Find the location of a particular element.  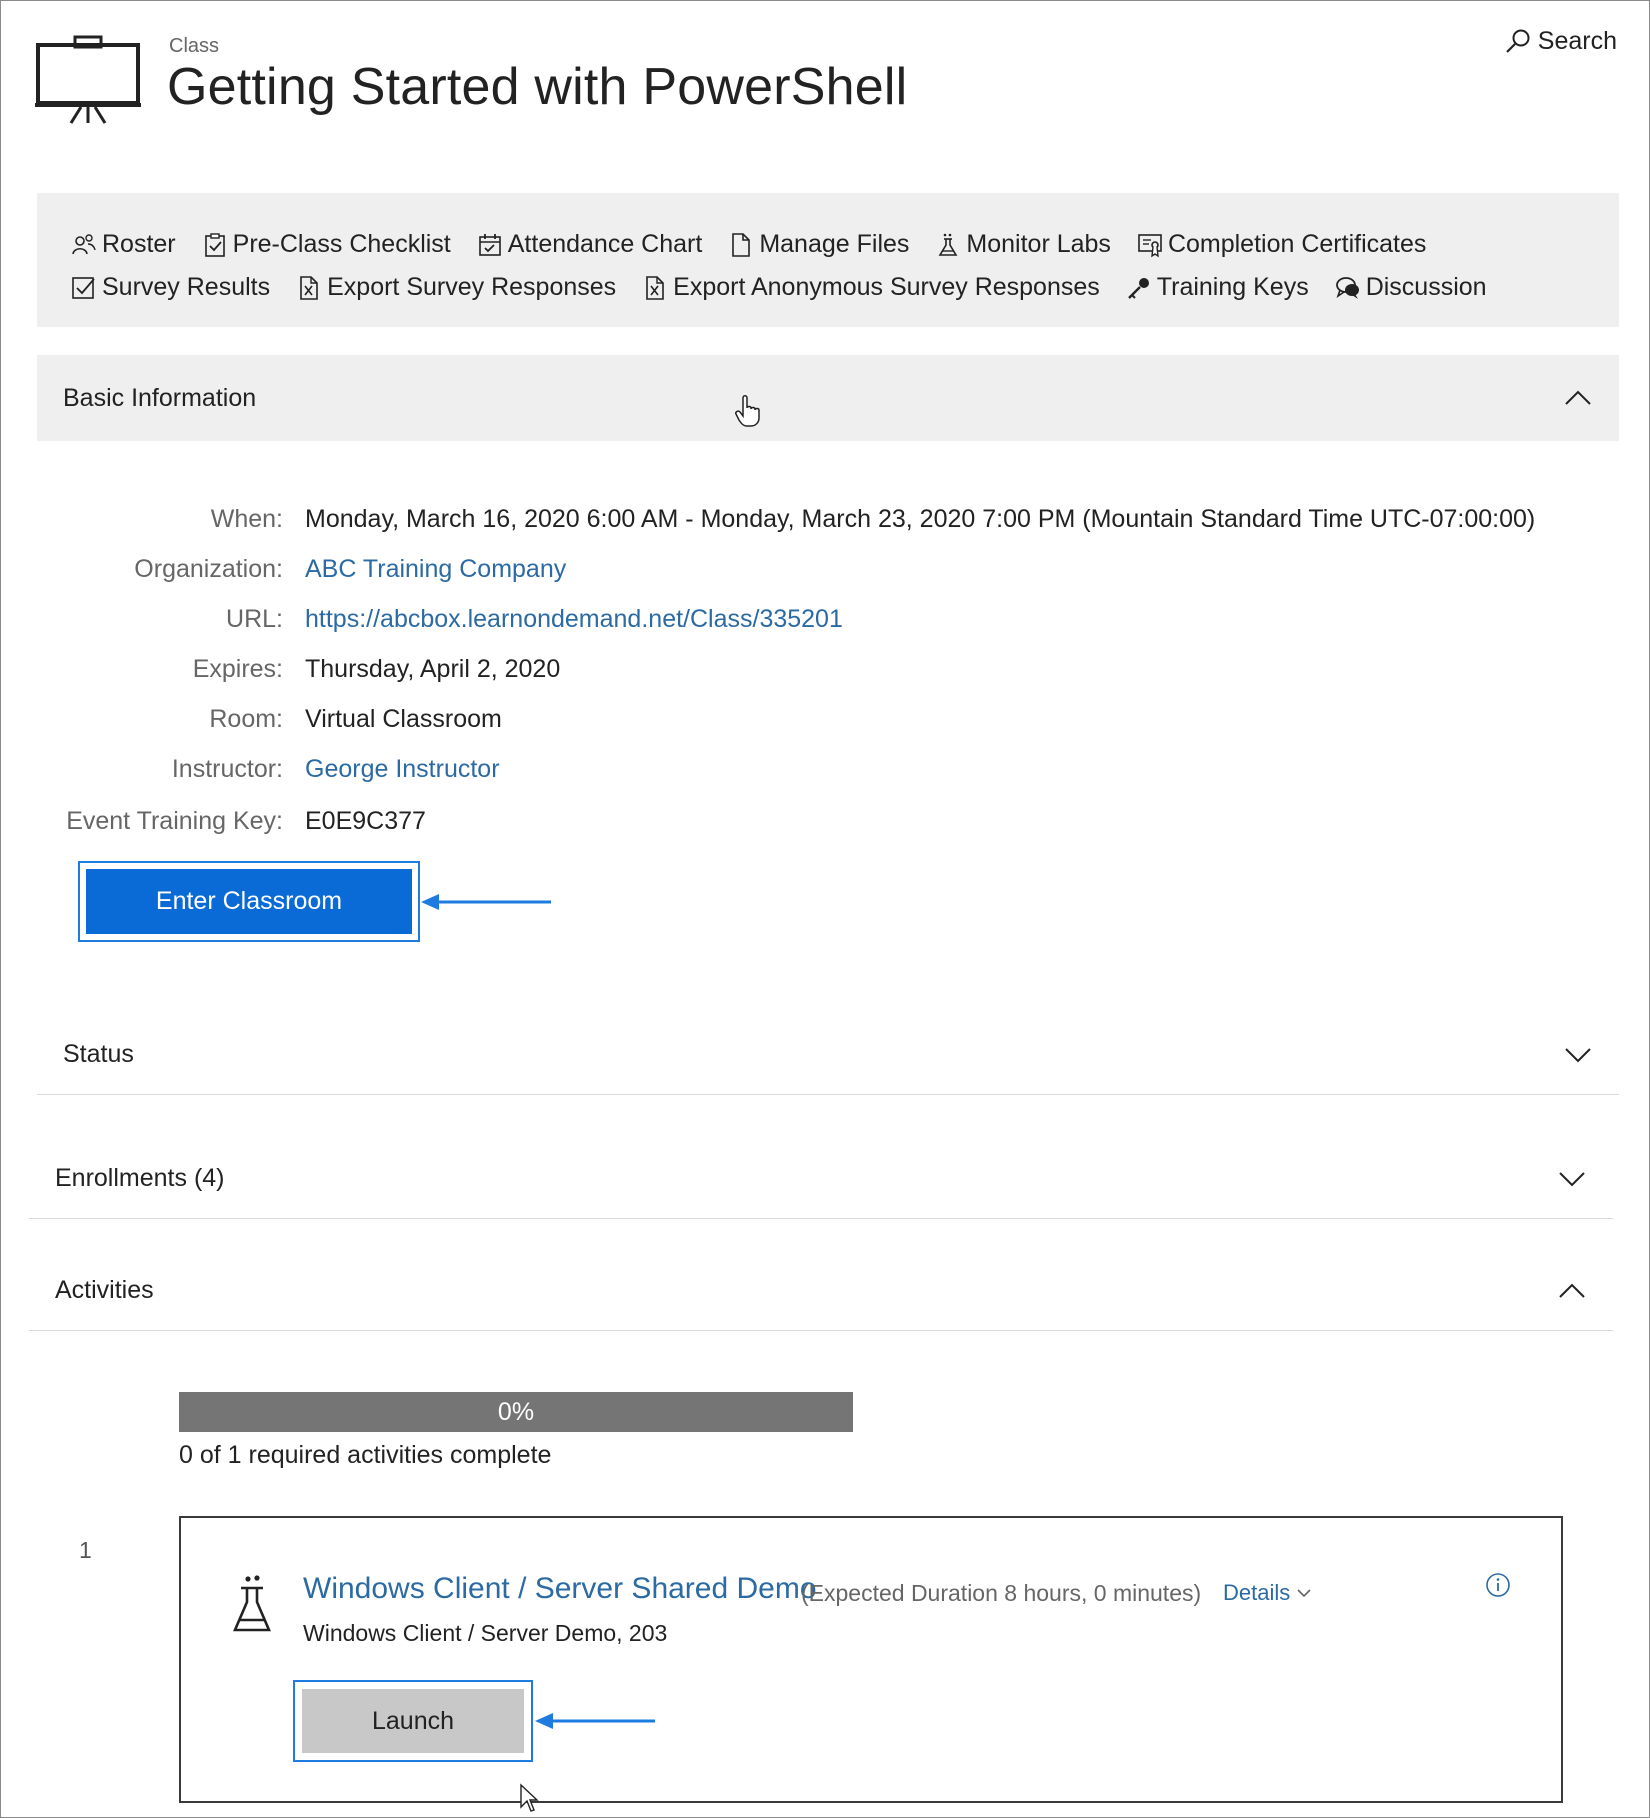

info-row-expires: Expires: Thursday, April 2, 2020 is located at coordinates (299, 669).